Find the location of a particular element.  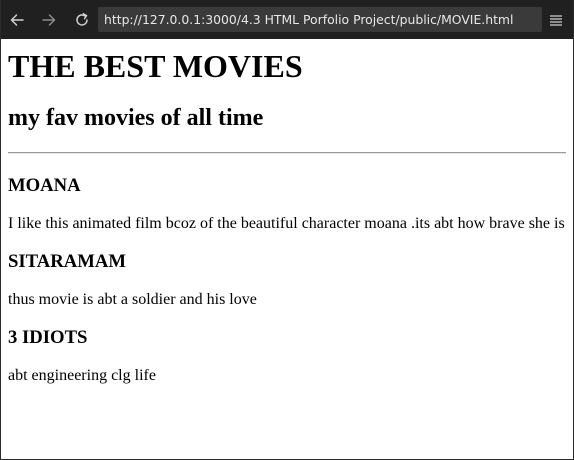

divider is located at coordinates (287, 153).